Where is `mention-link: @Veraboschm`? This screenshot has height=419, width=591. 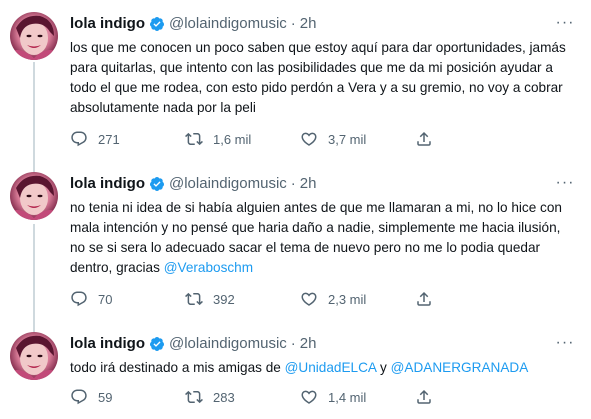 mention-link: @Veraboschm is located at coordinates (208, 267).